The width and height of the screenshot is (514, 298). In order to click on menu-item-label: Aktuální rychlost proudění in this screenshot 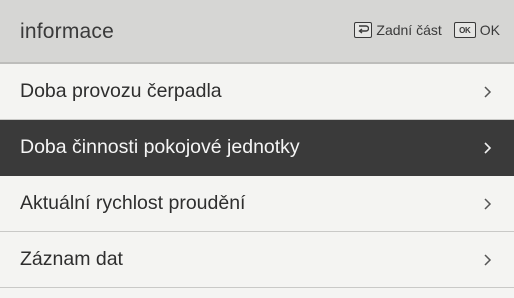, I will do `click(133, 203)`.